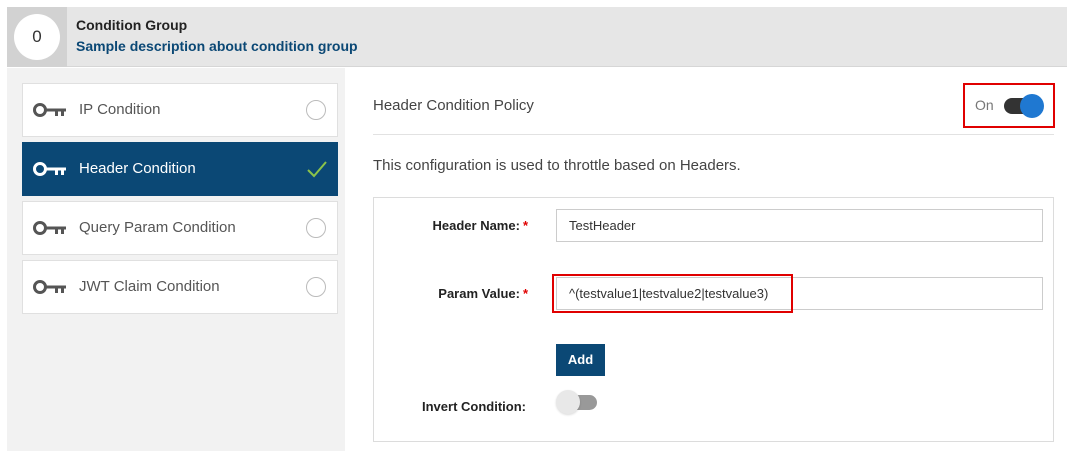 The image size is (1074, 451). I want to click on param-value-label: Param Value: *, so click(483, 293).